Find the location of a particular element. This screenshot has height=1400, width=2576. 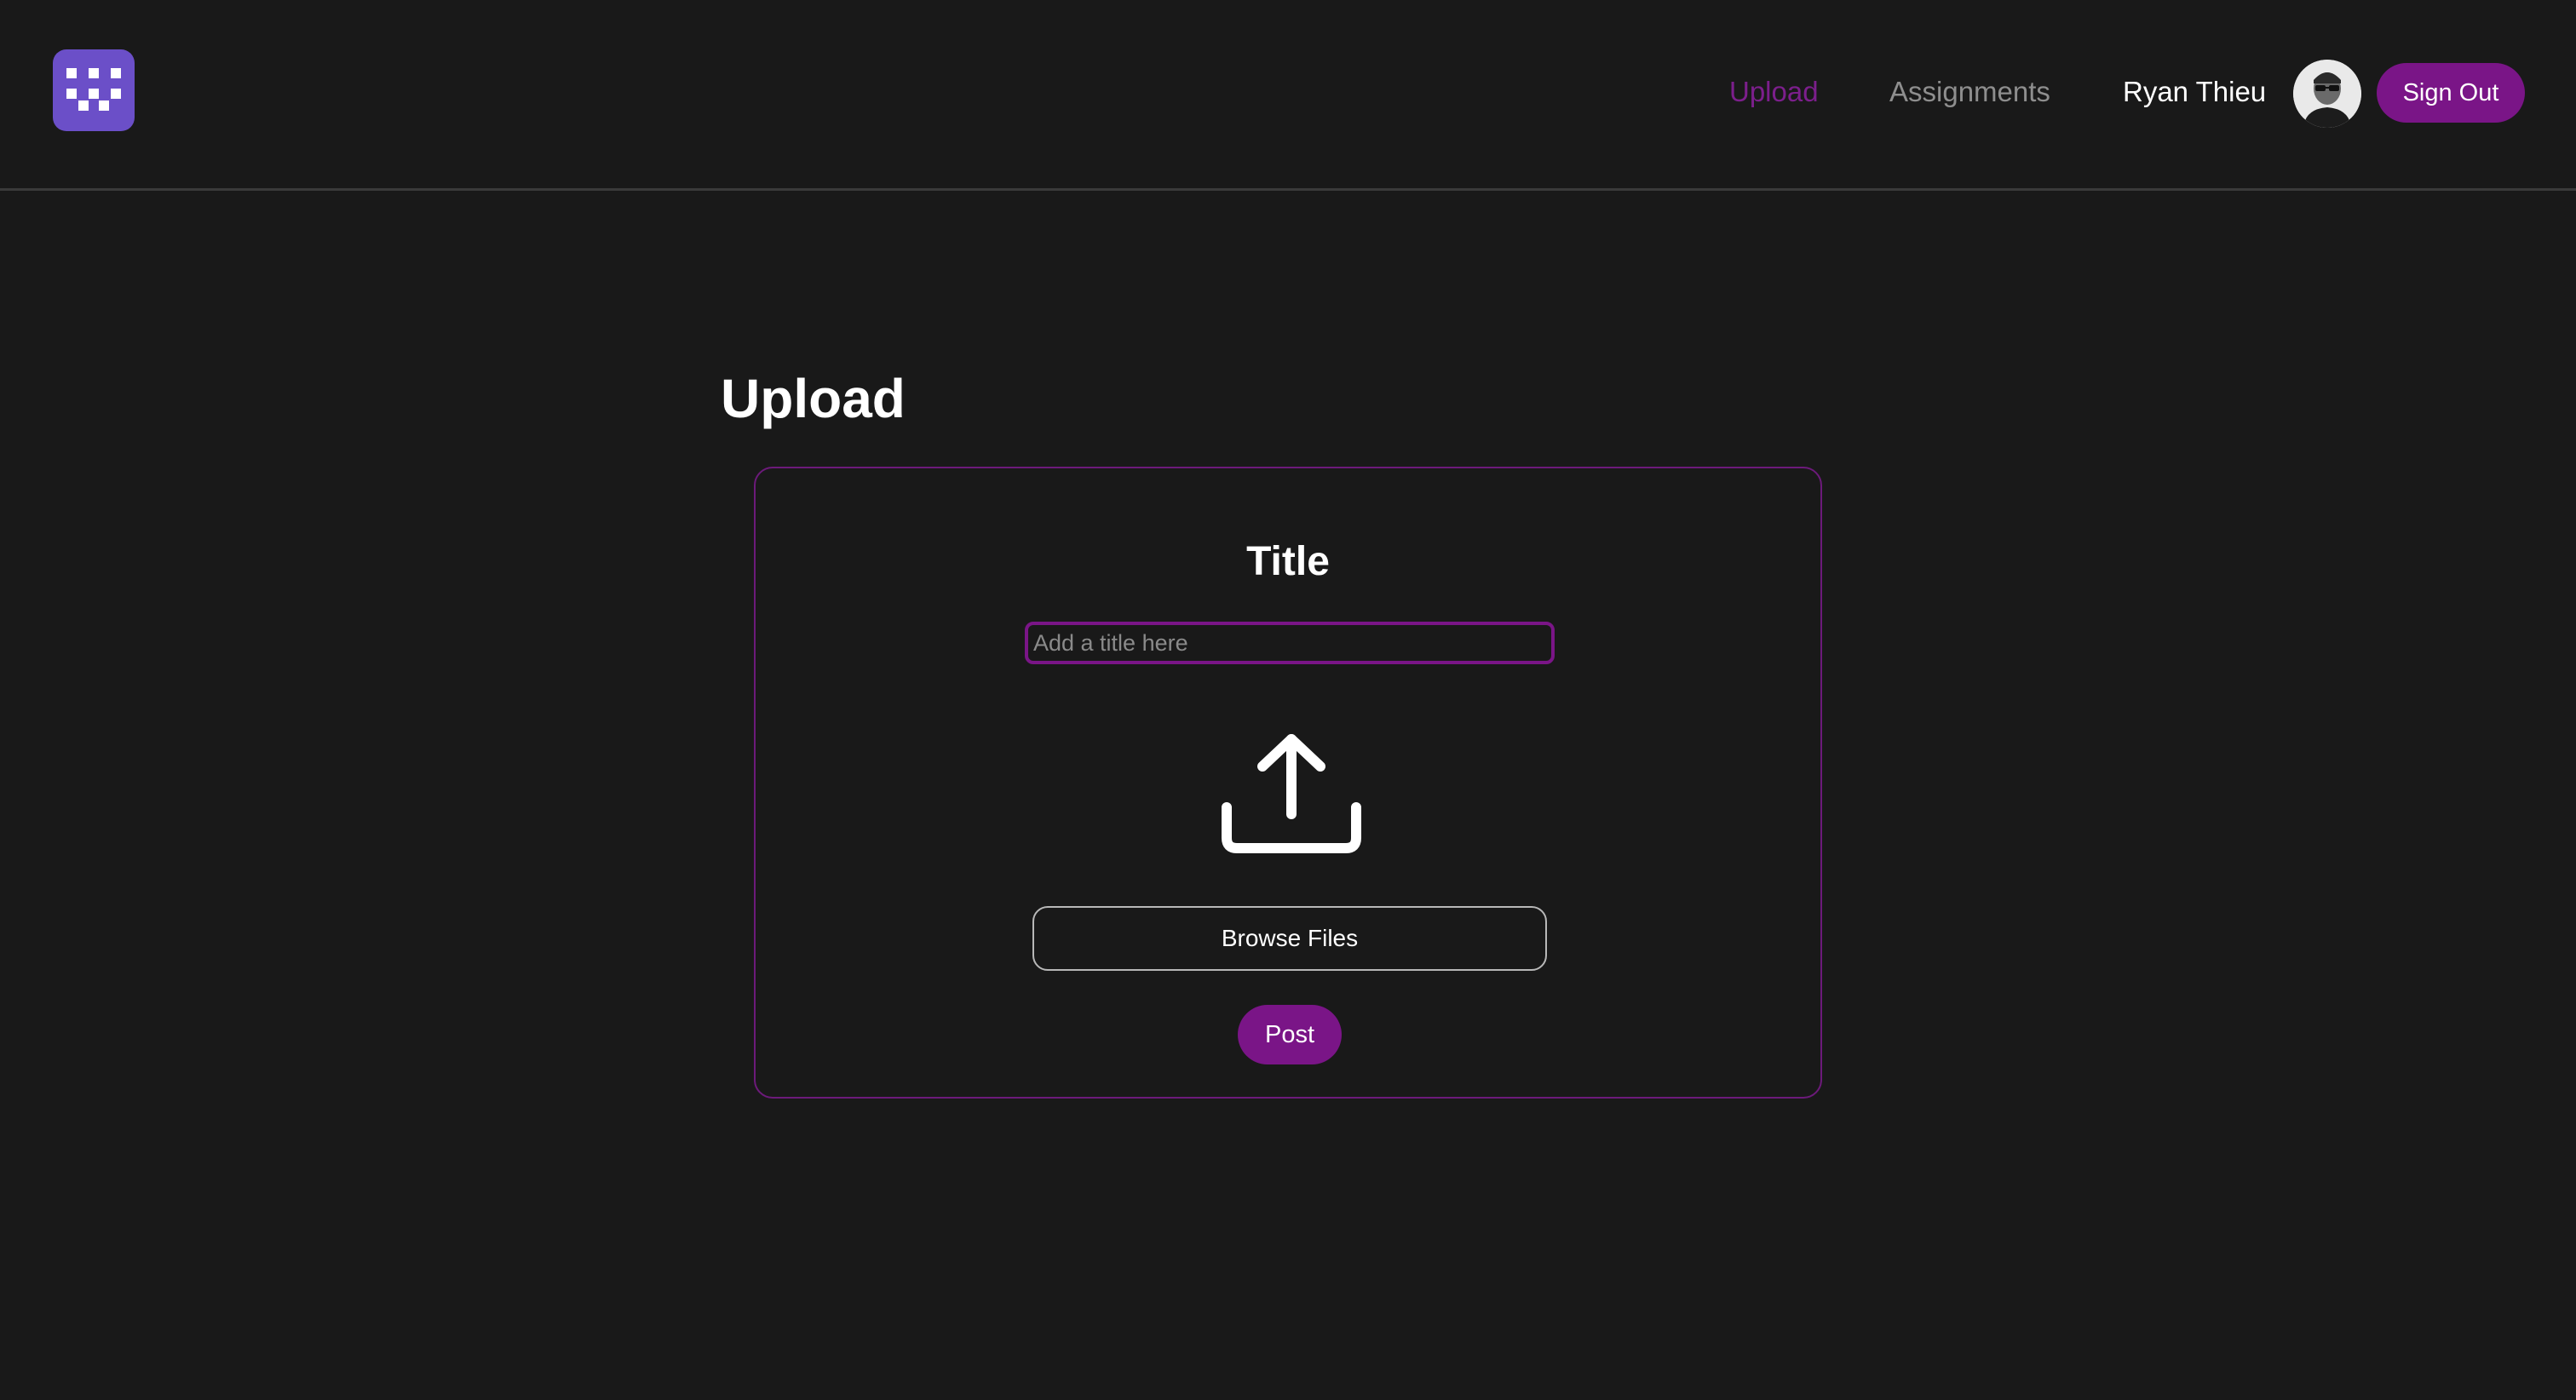

post-button: Post is located at coordinates (1290, 1034).